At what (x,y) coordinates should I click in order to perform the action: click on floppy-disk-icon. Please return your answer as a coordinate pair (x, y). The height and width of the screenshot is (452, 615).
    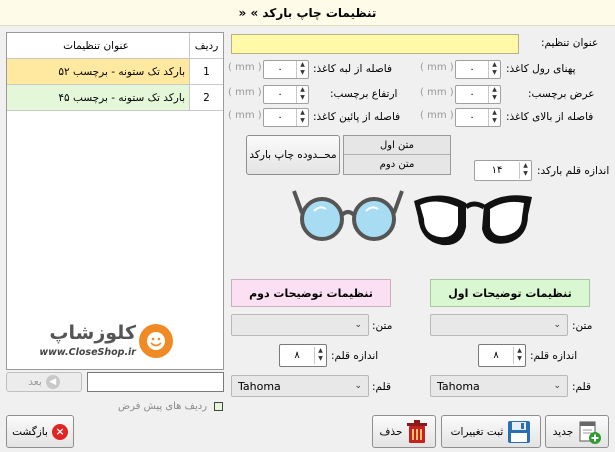
    Looking at the image, I should click on (519, 431).